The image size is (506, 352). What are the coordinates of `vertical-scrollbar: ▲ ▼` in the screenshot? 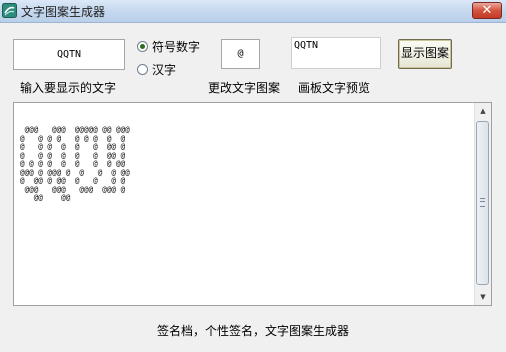 It's located at (482, 204).